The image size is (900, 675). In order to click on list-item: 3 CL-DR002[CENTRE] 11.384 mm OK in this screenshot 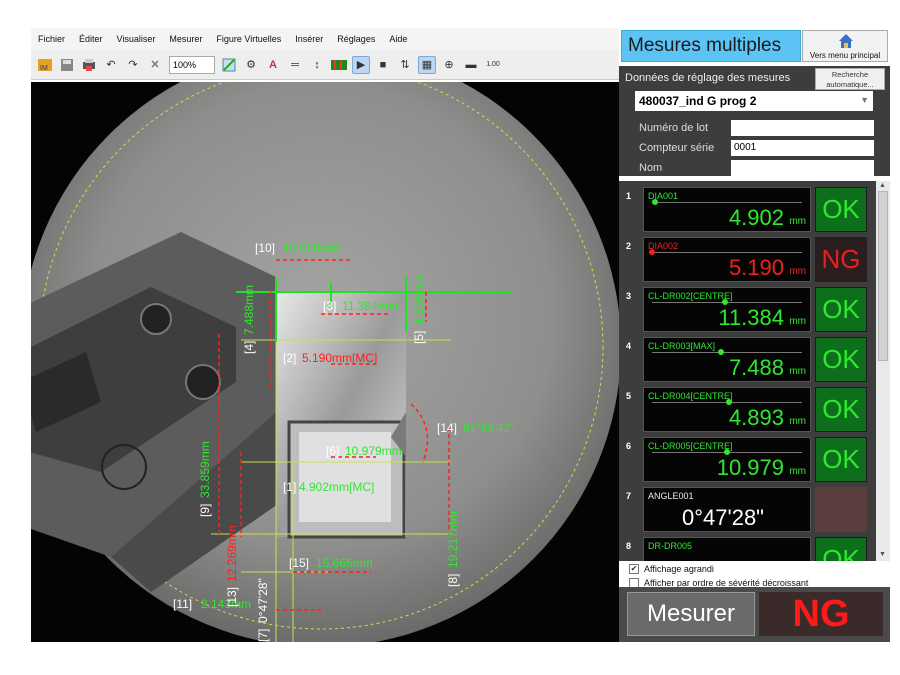, I will do `click(747, 310)`.